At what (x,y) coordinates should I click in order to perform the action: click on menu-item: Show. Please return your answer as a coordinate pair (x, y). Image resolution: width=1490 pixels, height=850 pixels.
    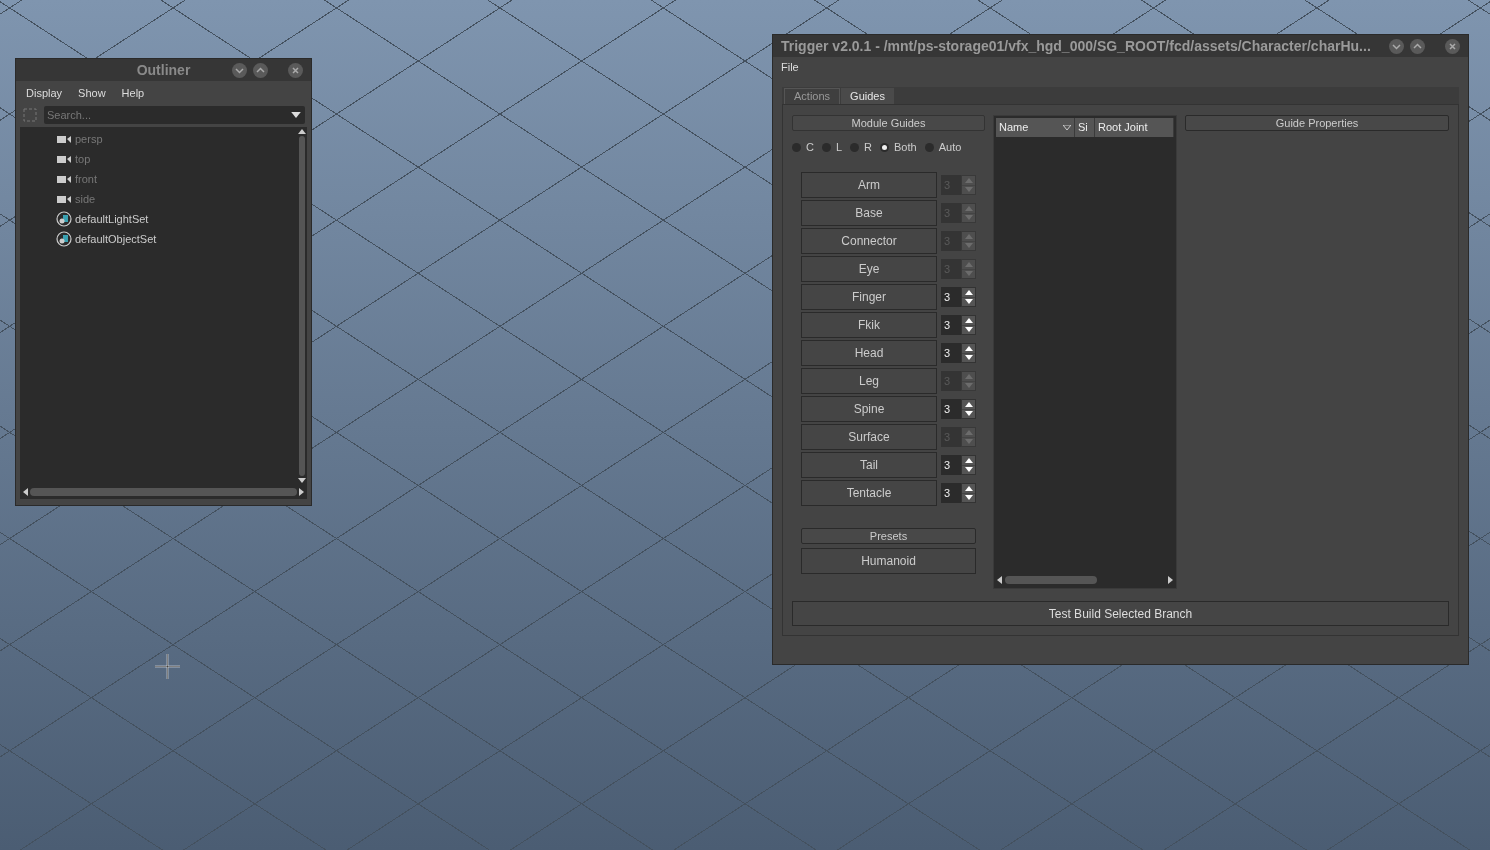
    Looking at the image, I should click on (92, 93).